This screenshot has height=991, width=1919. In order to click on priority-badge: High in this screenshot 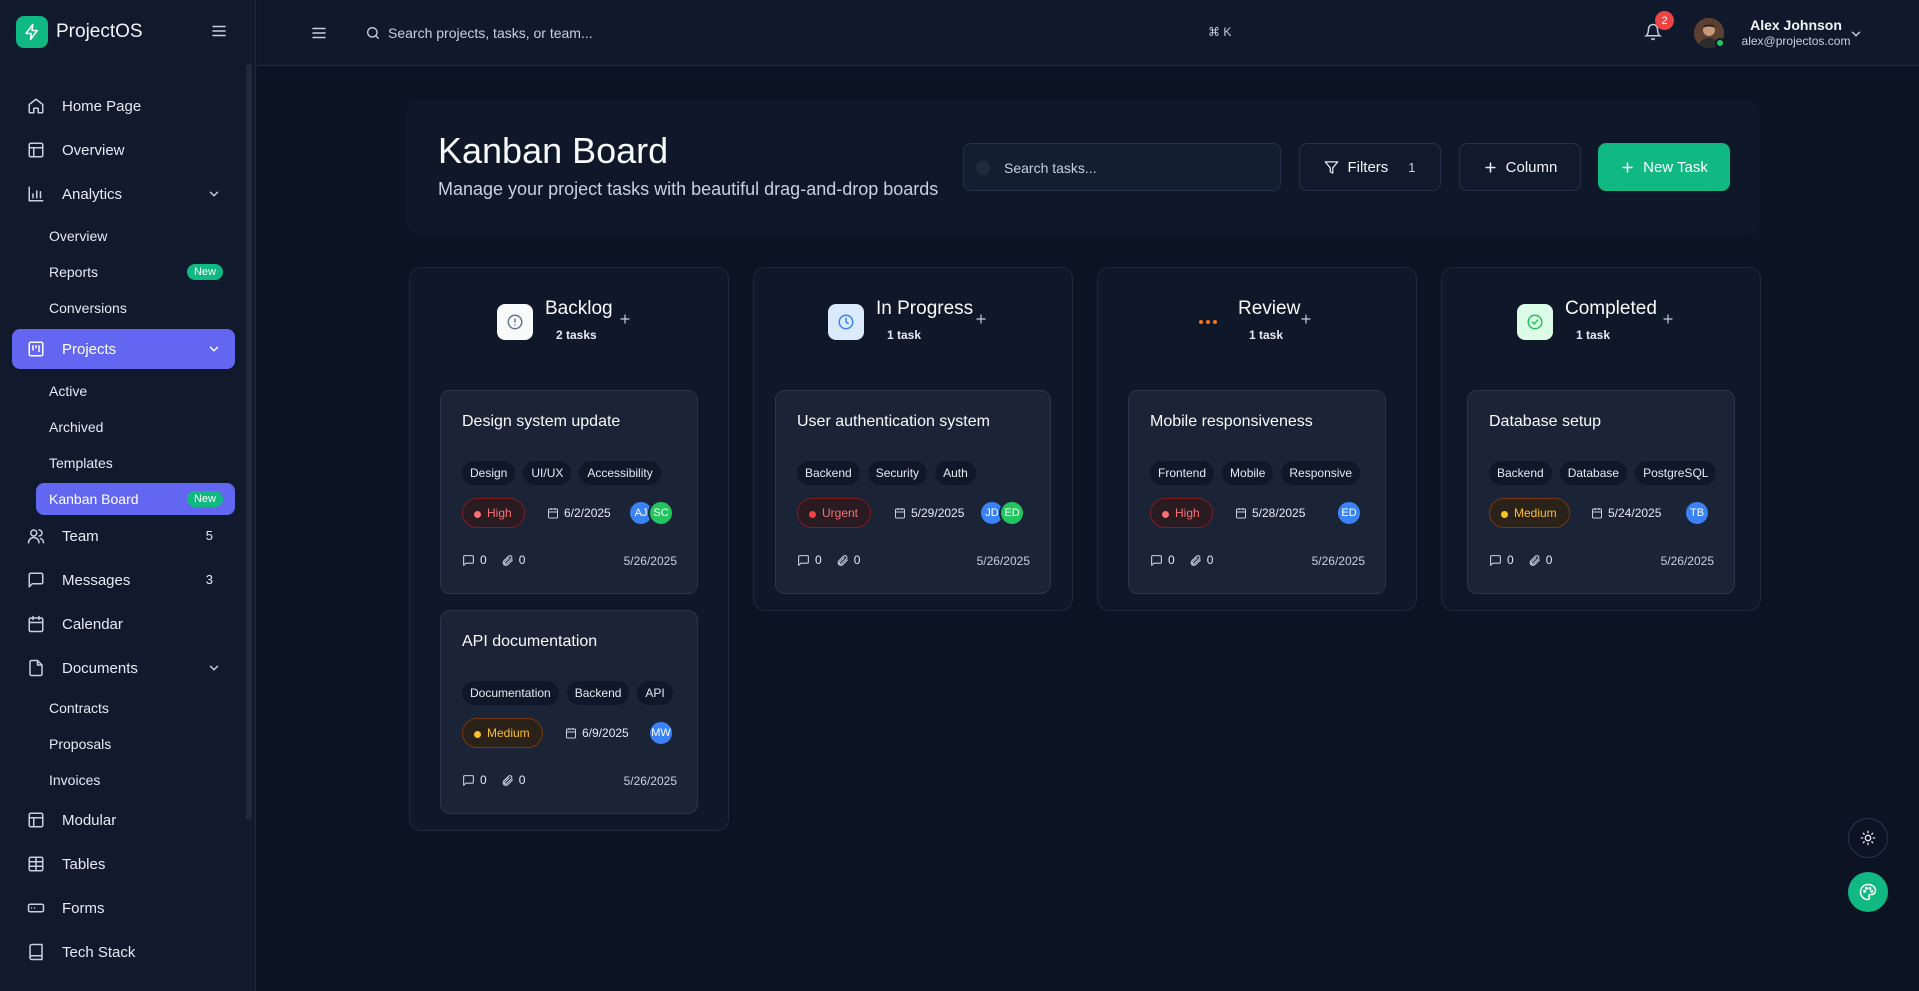, I will do `click(493, 513)`.